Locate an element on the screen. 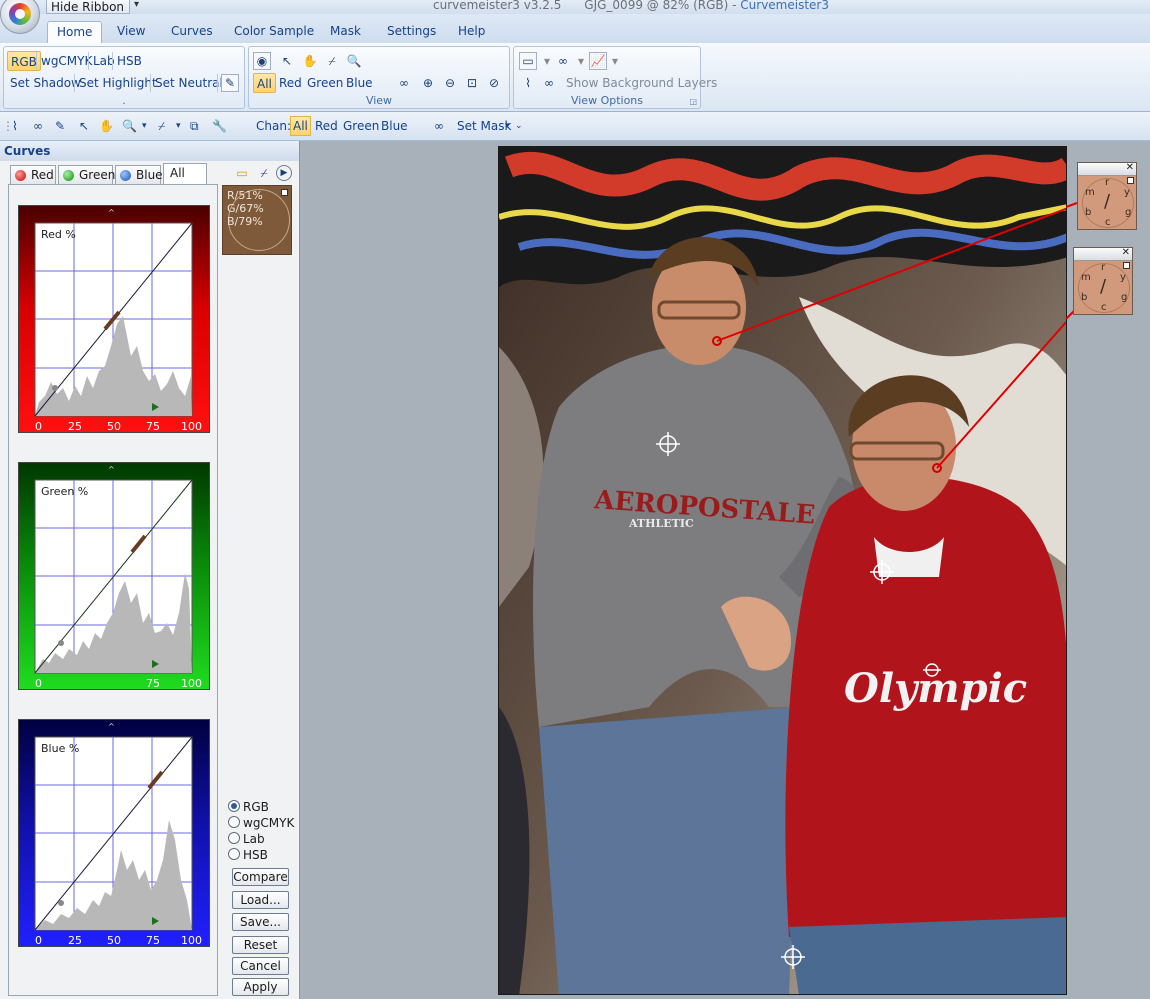 The height and width of the screenshot is (999, 1150). red-curve-graph: ^ Red % 0 25 50 75 100 is located at coordinates (115, 320).